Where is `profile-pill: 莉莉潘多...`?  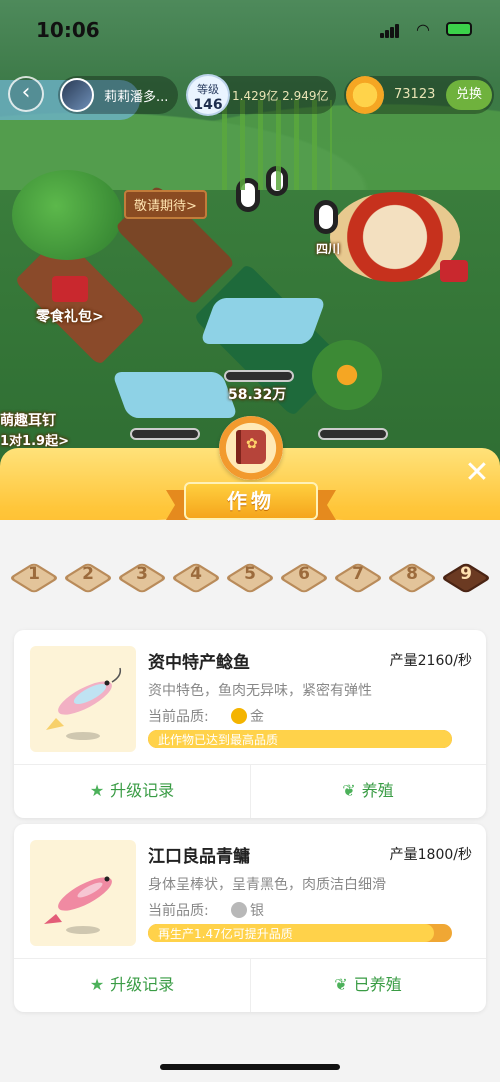
profile-pill: 莉莉潘多... is located at coordinates (118, 95).